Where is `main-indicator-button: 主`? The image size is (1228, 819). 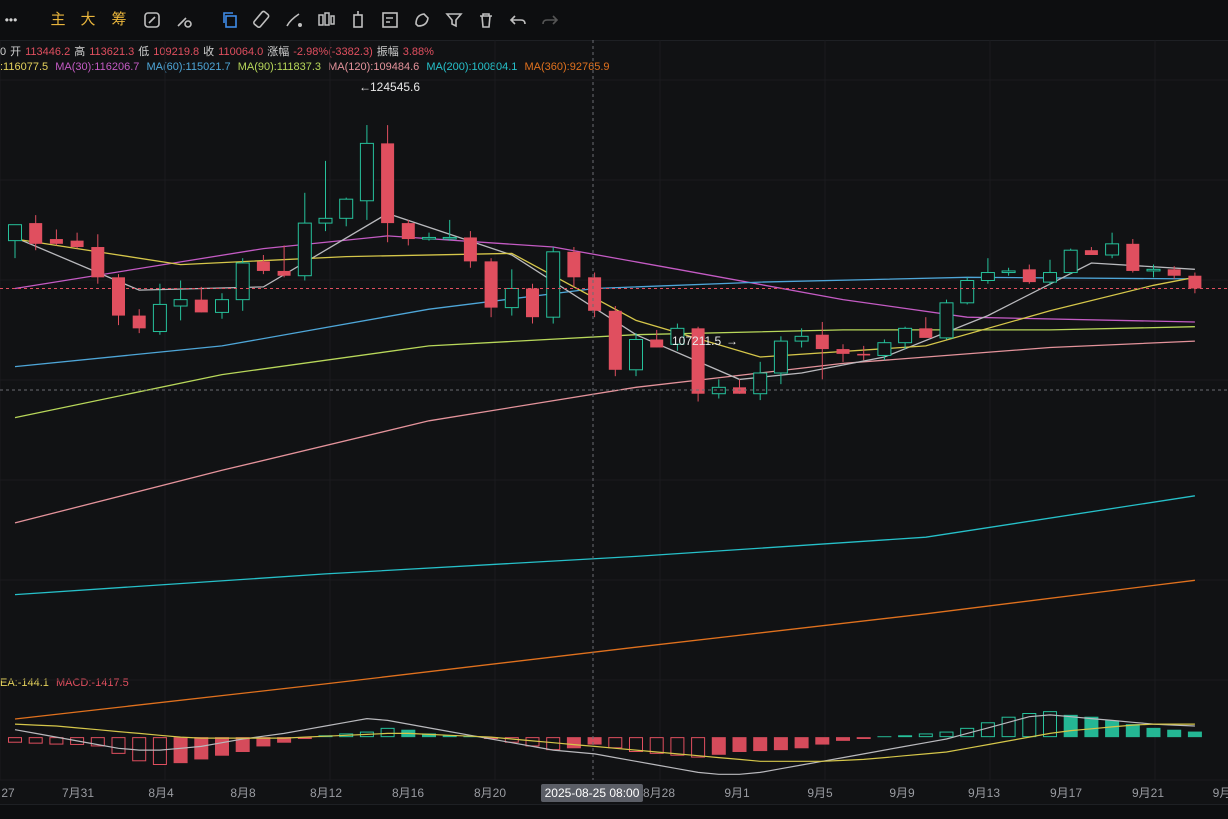 main-indicator-button: 主 is located at coordinates (58, 20).